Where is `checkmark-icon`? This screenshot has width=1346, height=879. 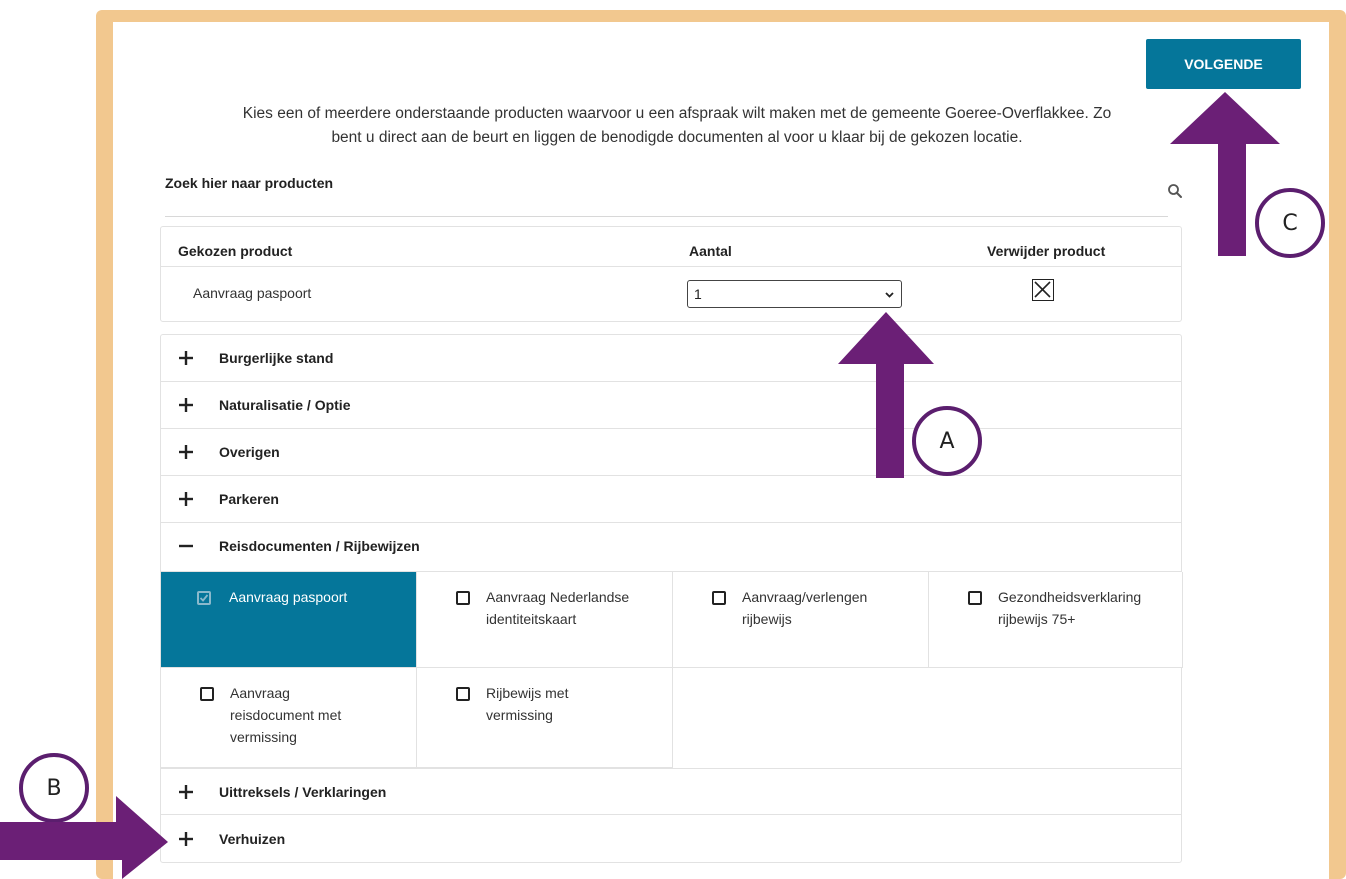 checkmark-icon is located at coordinates (204, 598).